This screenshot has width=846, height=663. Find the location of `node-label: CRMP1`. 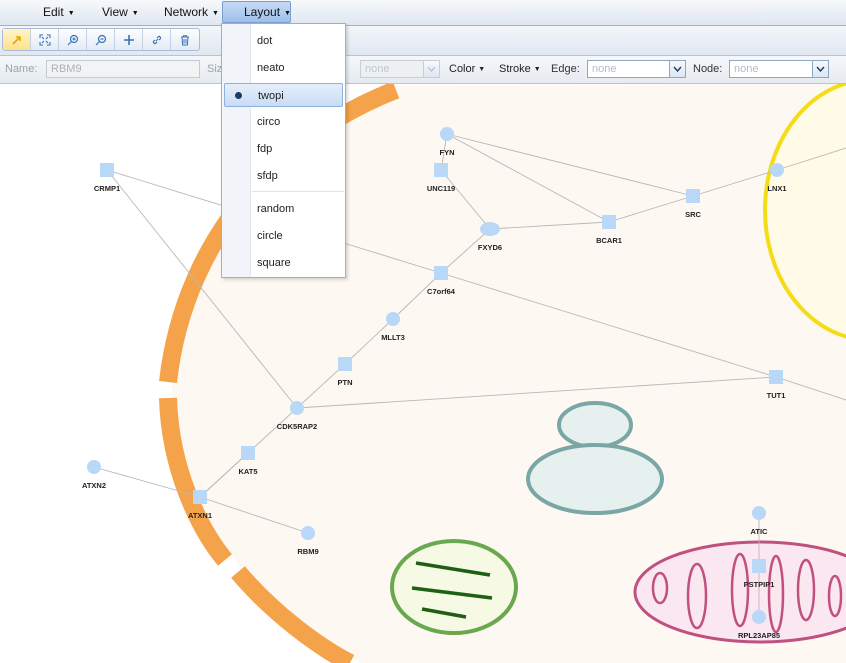

node-label: CRMP1 is located at coordinates (107, 188).